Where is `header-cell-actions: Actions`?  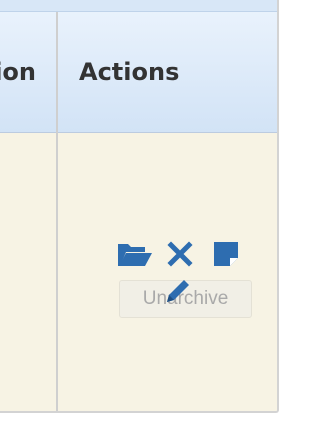
header-cell-actions: Actions is located at coordinates (129, 72).